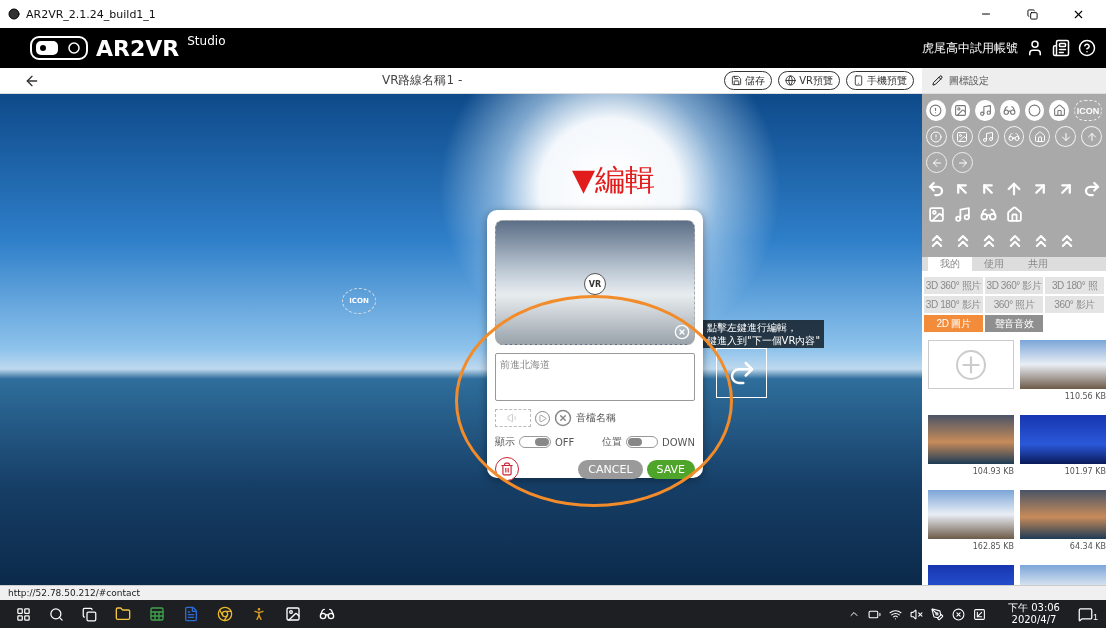 Image resolution: width=1106 pixels, height=628 pixels. I want to click on panel-tab: 我的, so click(950, 264).